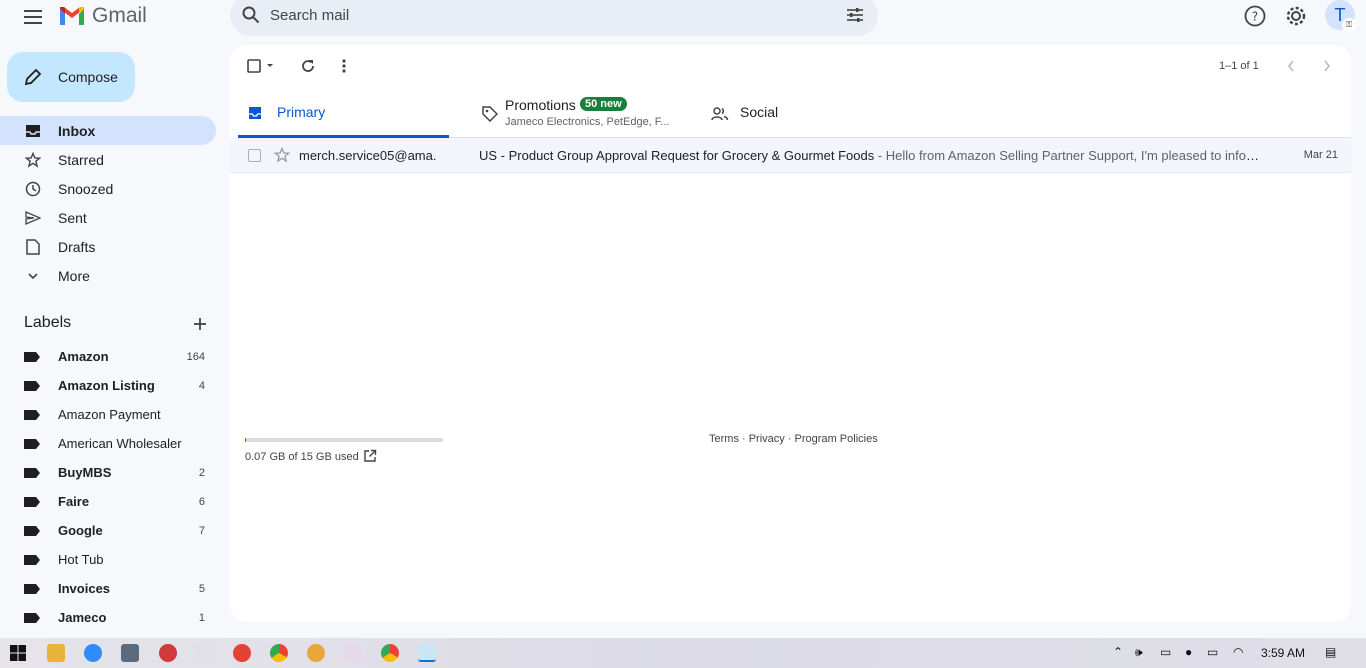 This screenshot has height=668, width=1366. What do you see at coordinates (33, 17) in the screenshot?
I see `main-menu-icon` at bounding box center [33, 17].